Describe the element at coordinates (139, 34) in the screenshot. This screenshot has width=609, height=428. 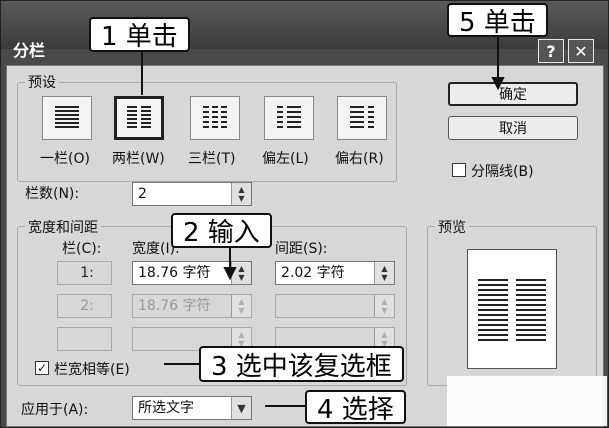
I see `callout-1: 1 单击` at that location.